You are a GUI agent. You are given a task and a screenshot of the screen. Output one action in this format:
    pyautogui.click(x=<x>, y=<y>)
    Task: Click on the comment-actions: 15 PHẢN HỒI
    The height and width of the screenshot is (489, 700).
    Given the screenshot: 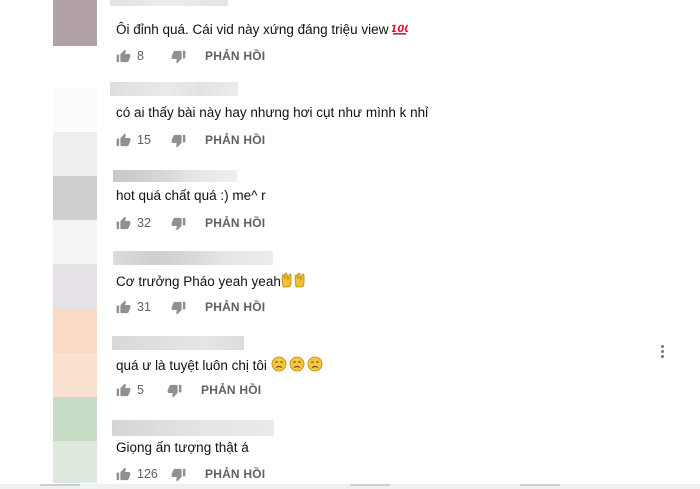 What is the action you would take?
    pyautogui.click(x=190, y=140)
    